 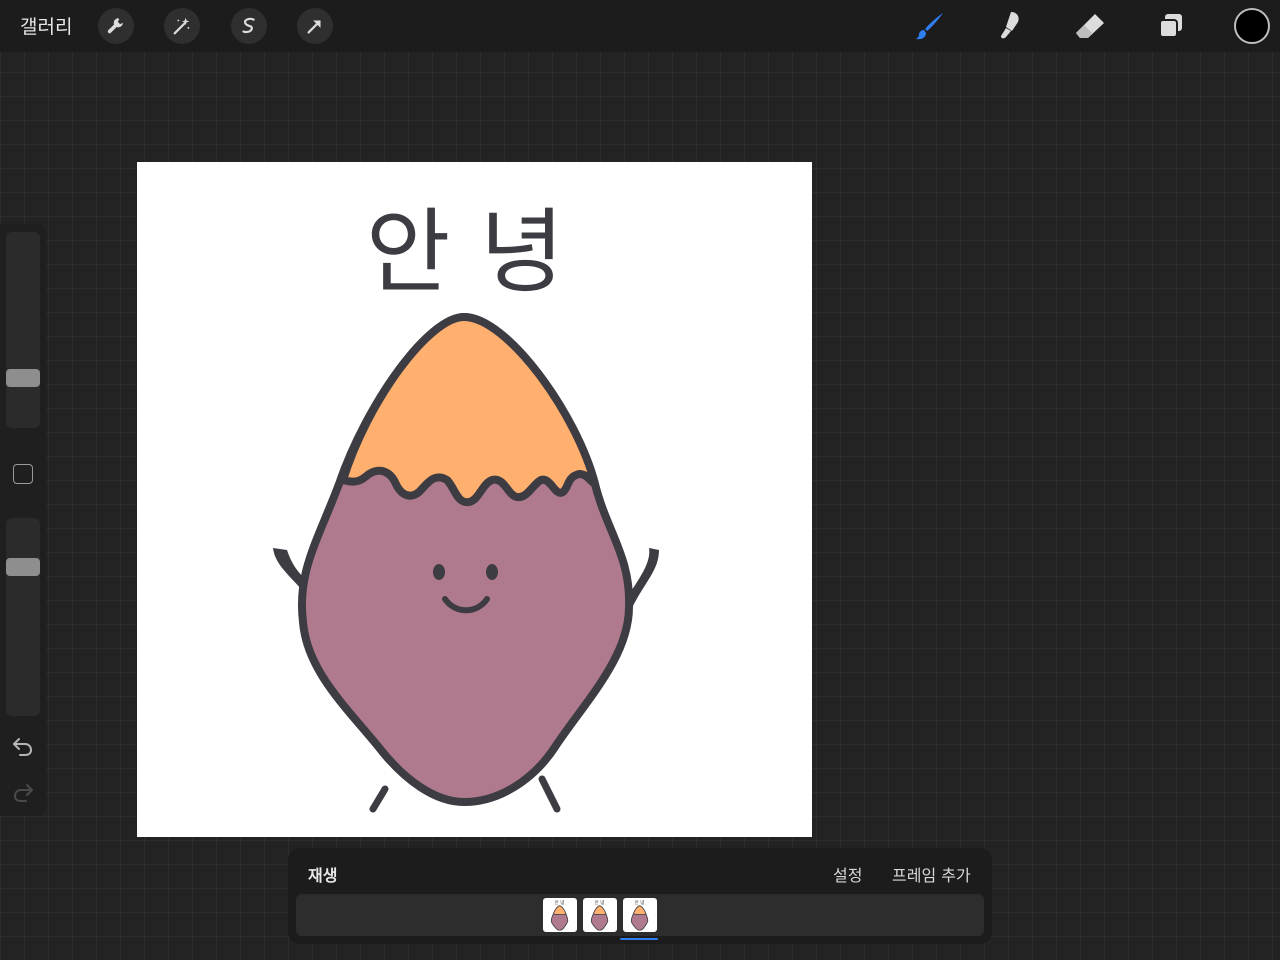 What do you see at coordinates (639, 939) in the screenshot?
I see `selected-frame-indicator` at bounding box center [639, 939].